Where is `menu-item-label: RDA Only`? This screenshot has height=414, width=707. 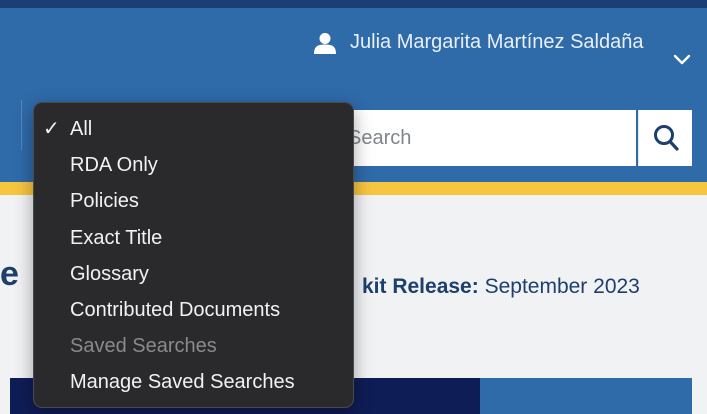 menu-item-label: RDA Only is located at coordinates (114, 165).